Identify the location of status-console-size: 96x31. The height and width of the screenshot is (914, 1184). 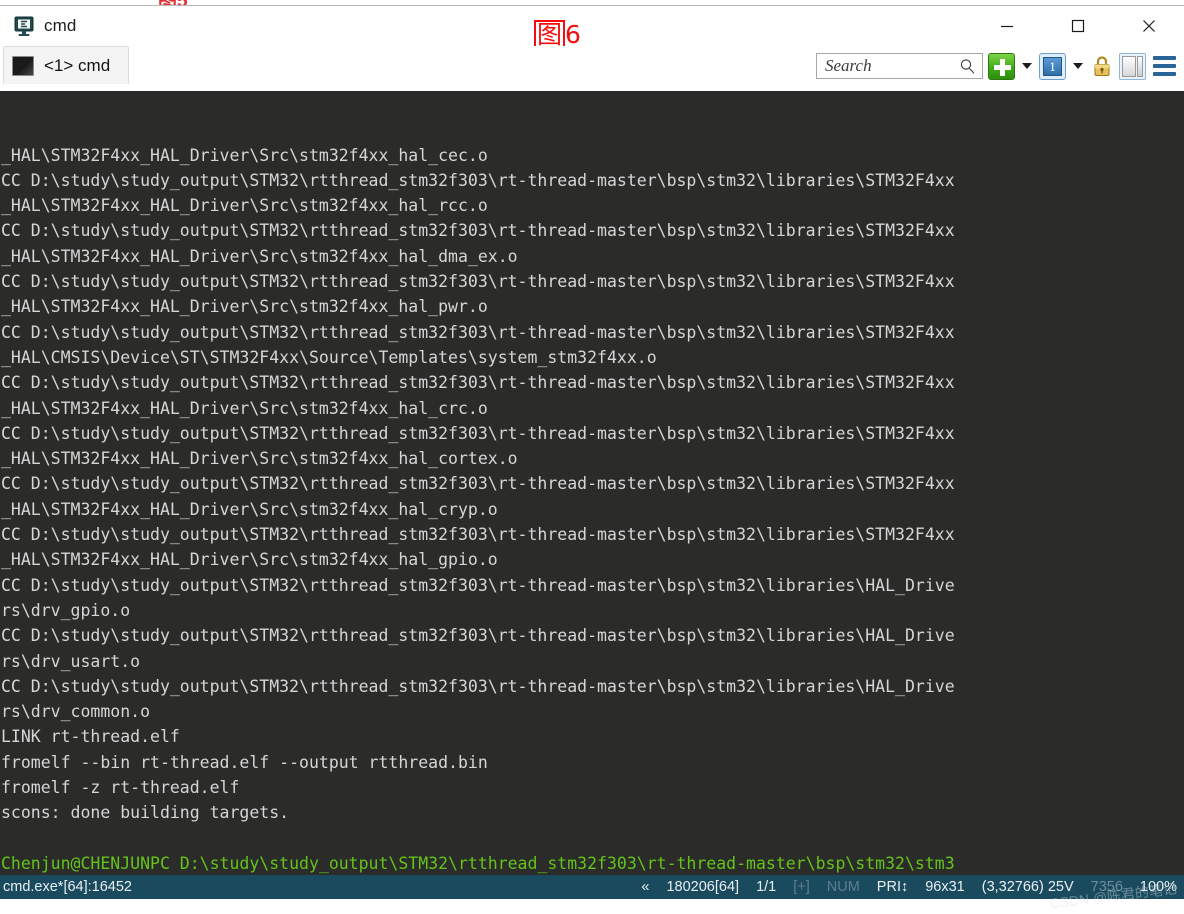
(945, 887).